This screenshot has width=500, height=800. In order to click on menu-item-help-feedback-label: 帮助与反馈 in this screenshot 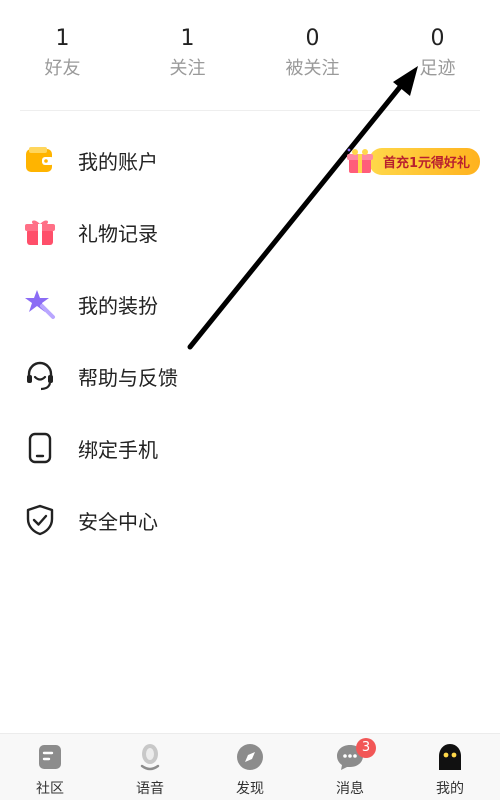, I will do `click(128, 377)`.